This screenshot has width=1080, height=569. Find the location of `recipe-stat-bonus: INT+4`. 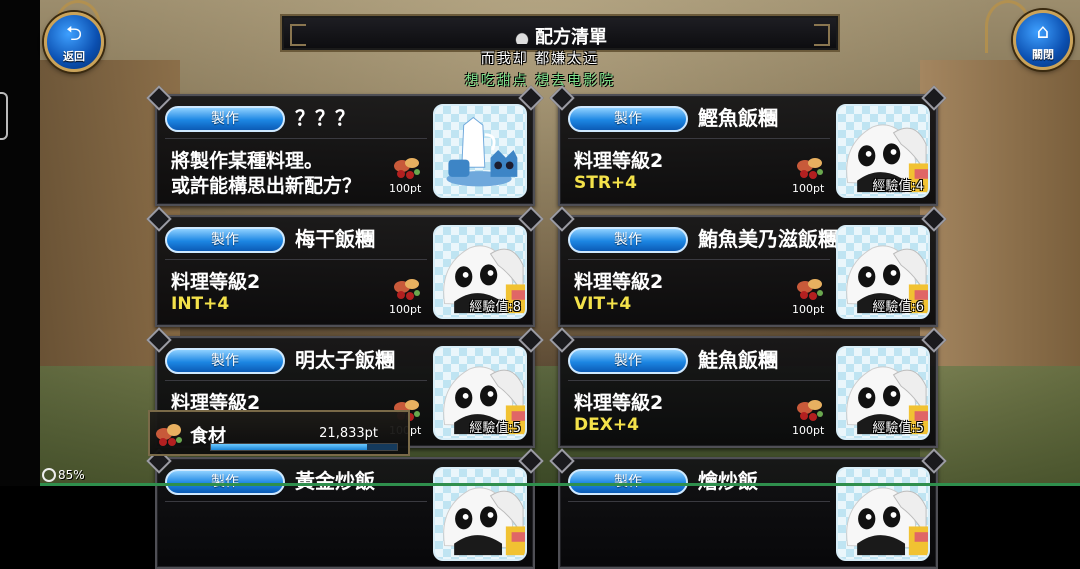

recipe-stat-bonus: INT+4 is located at coordinates (200, 304).